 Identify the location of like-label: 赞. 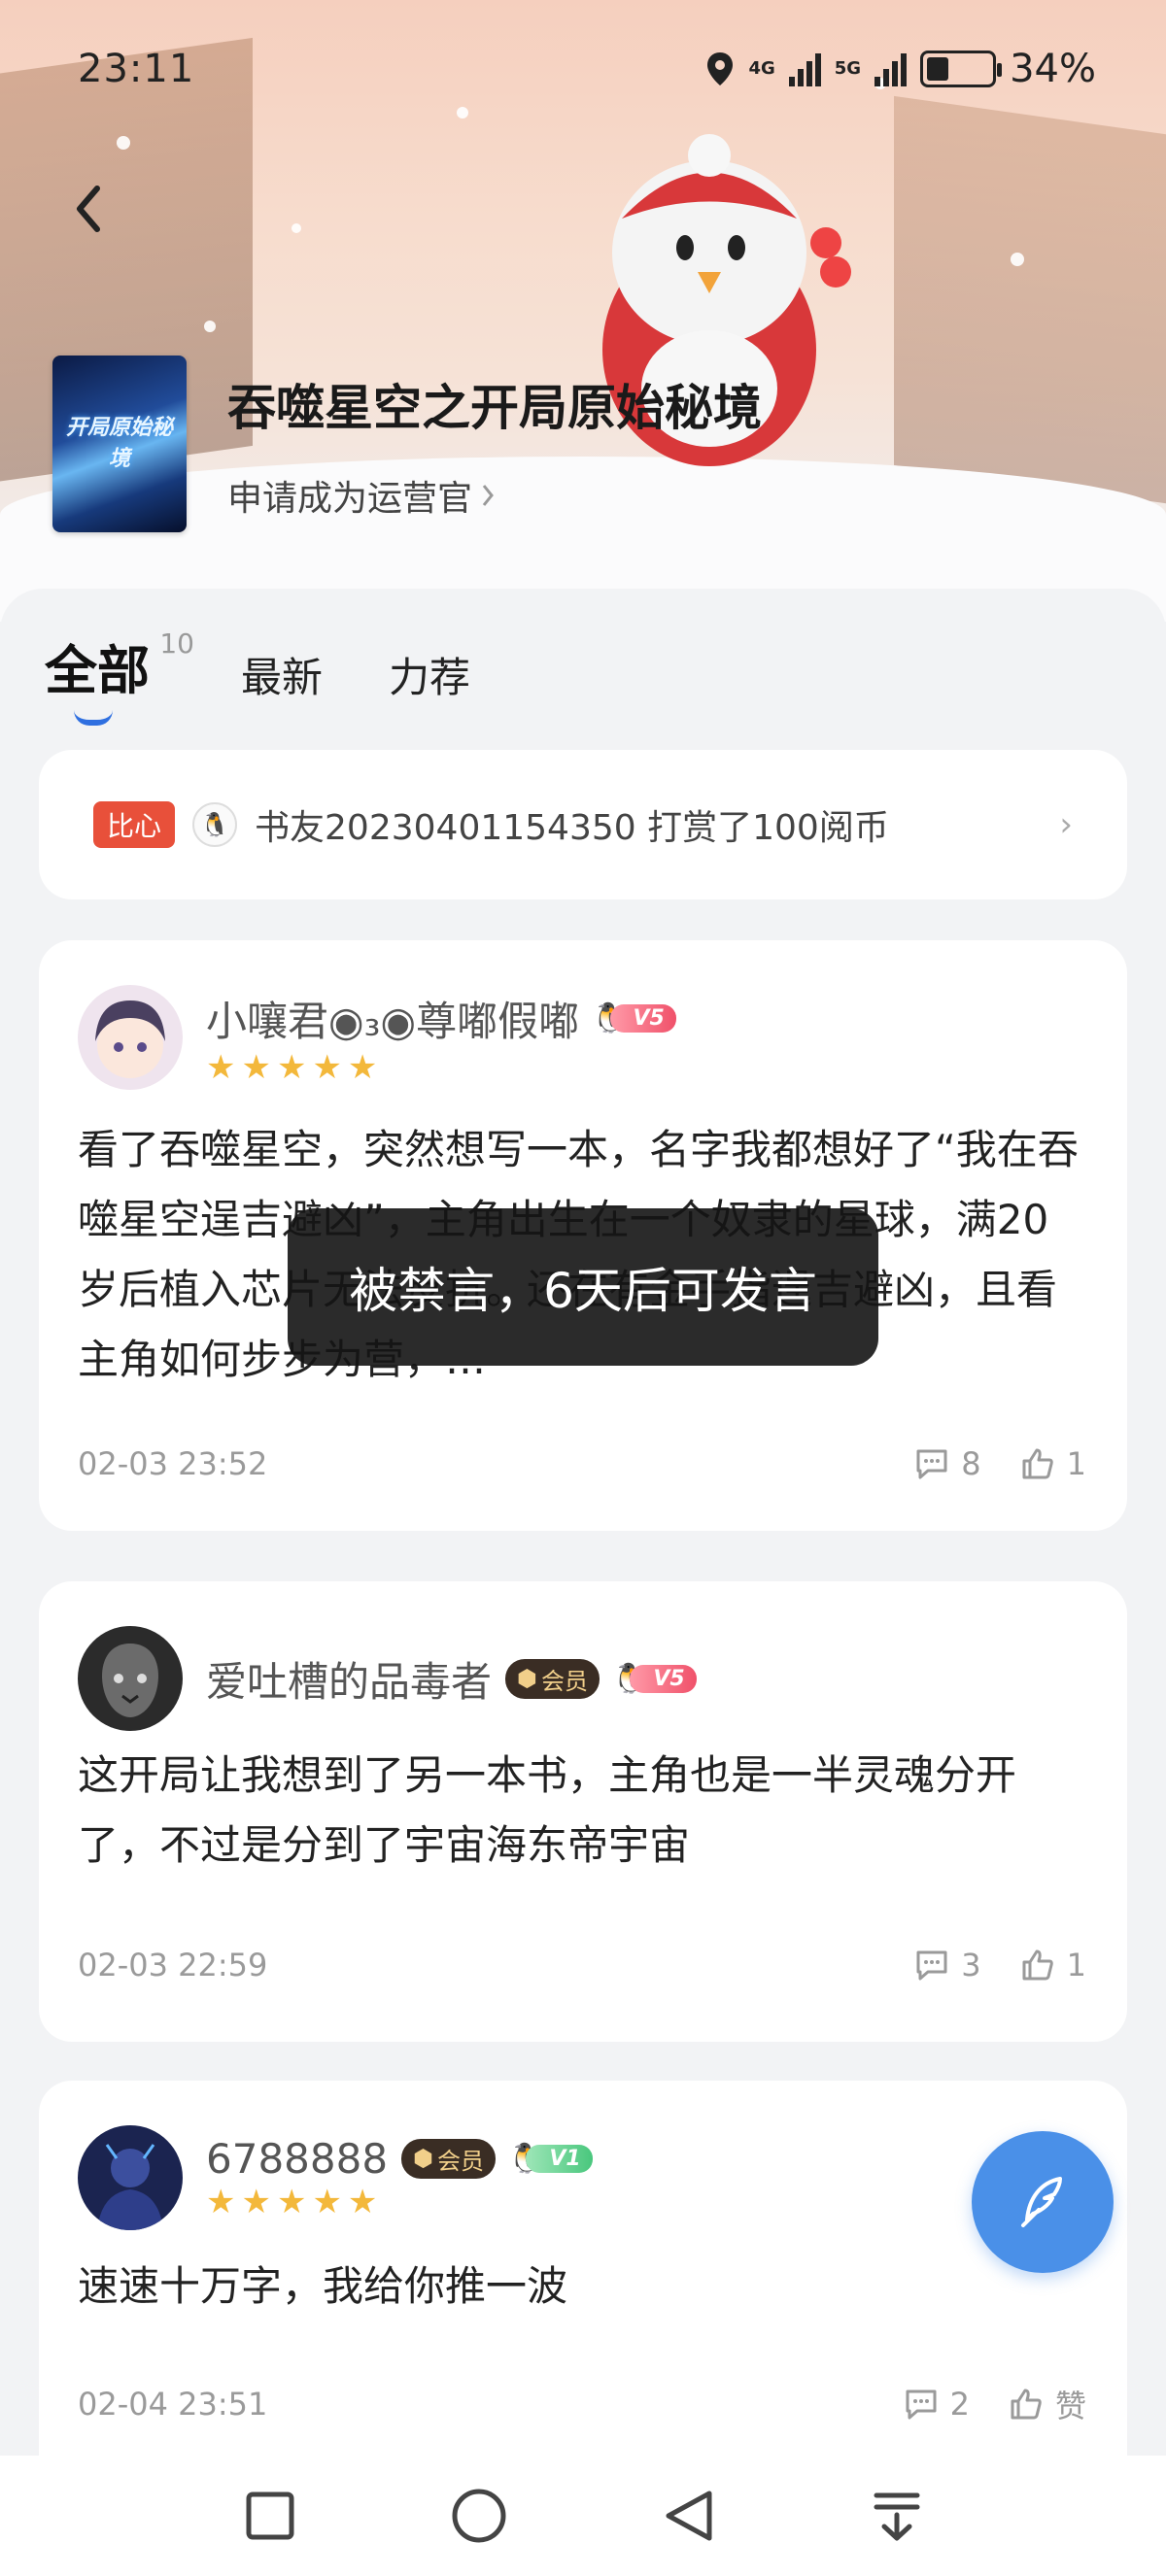
(1070, 2406).